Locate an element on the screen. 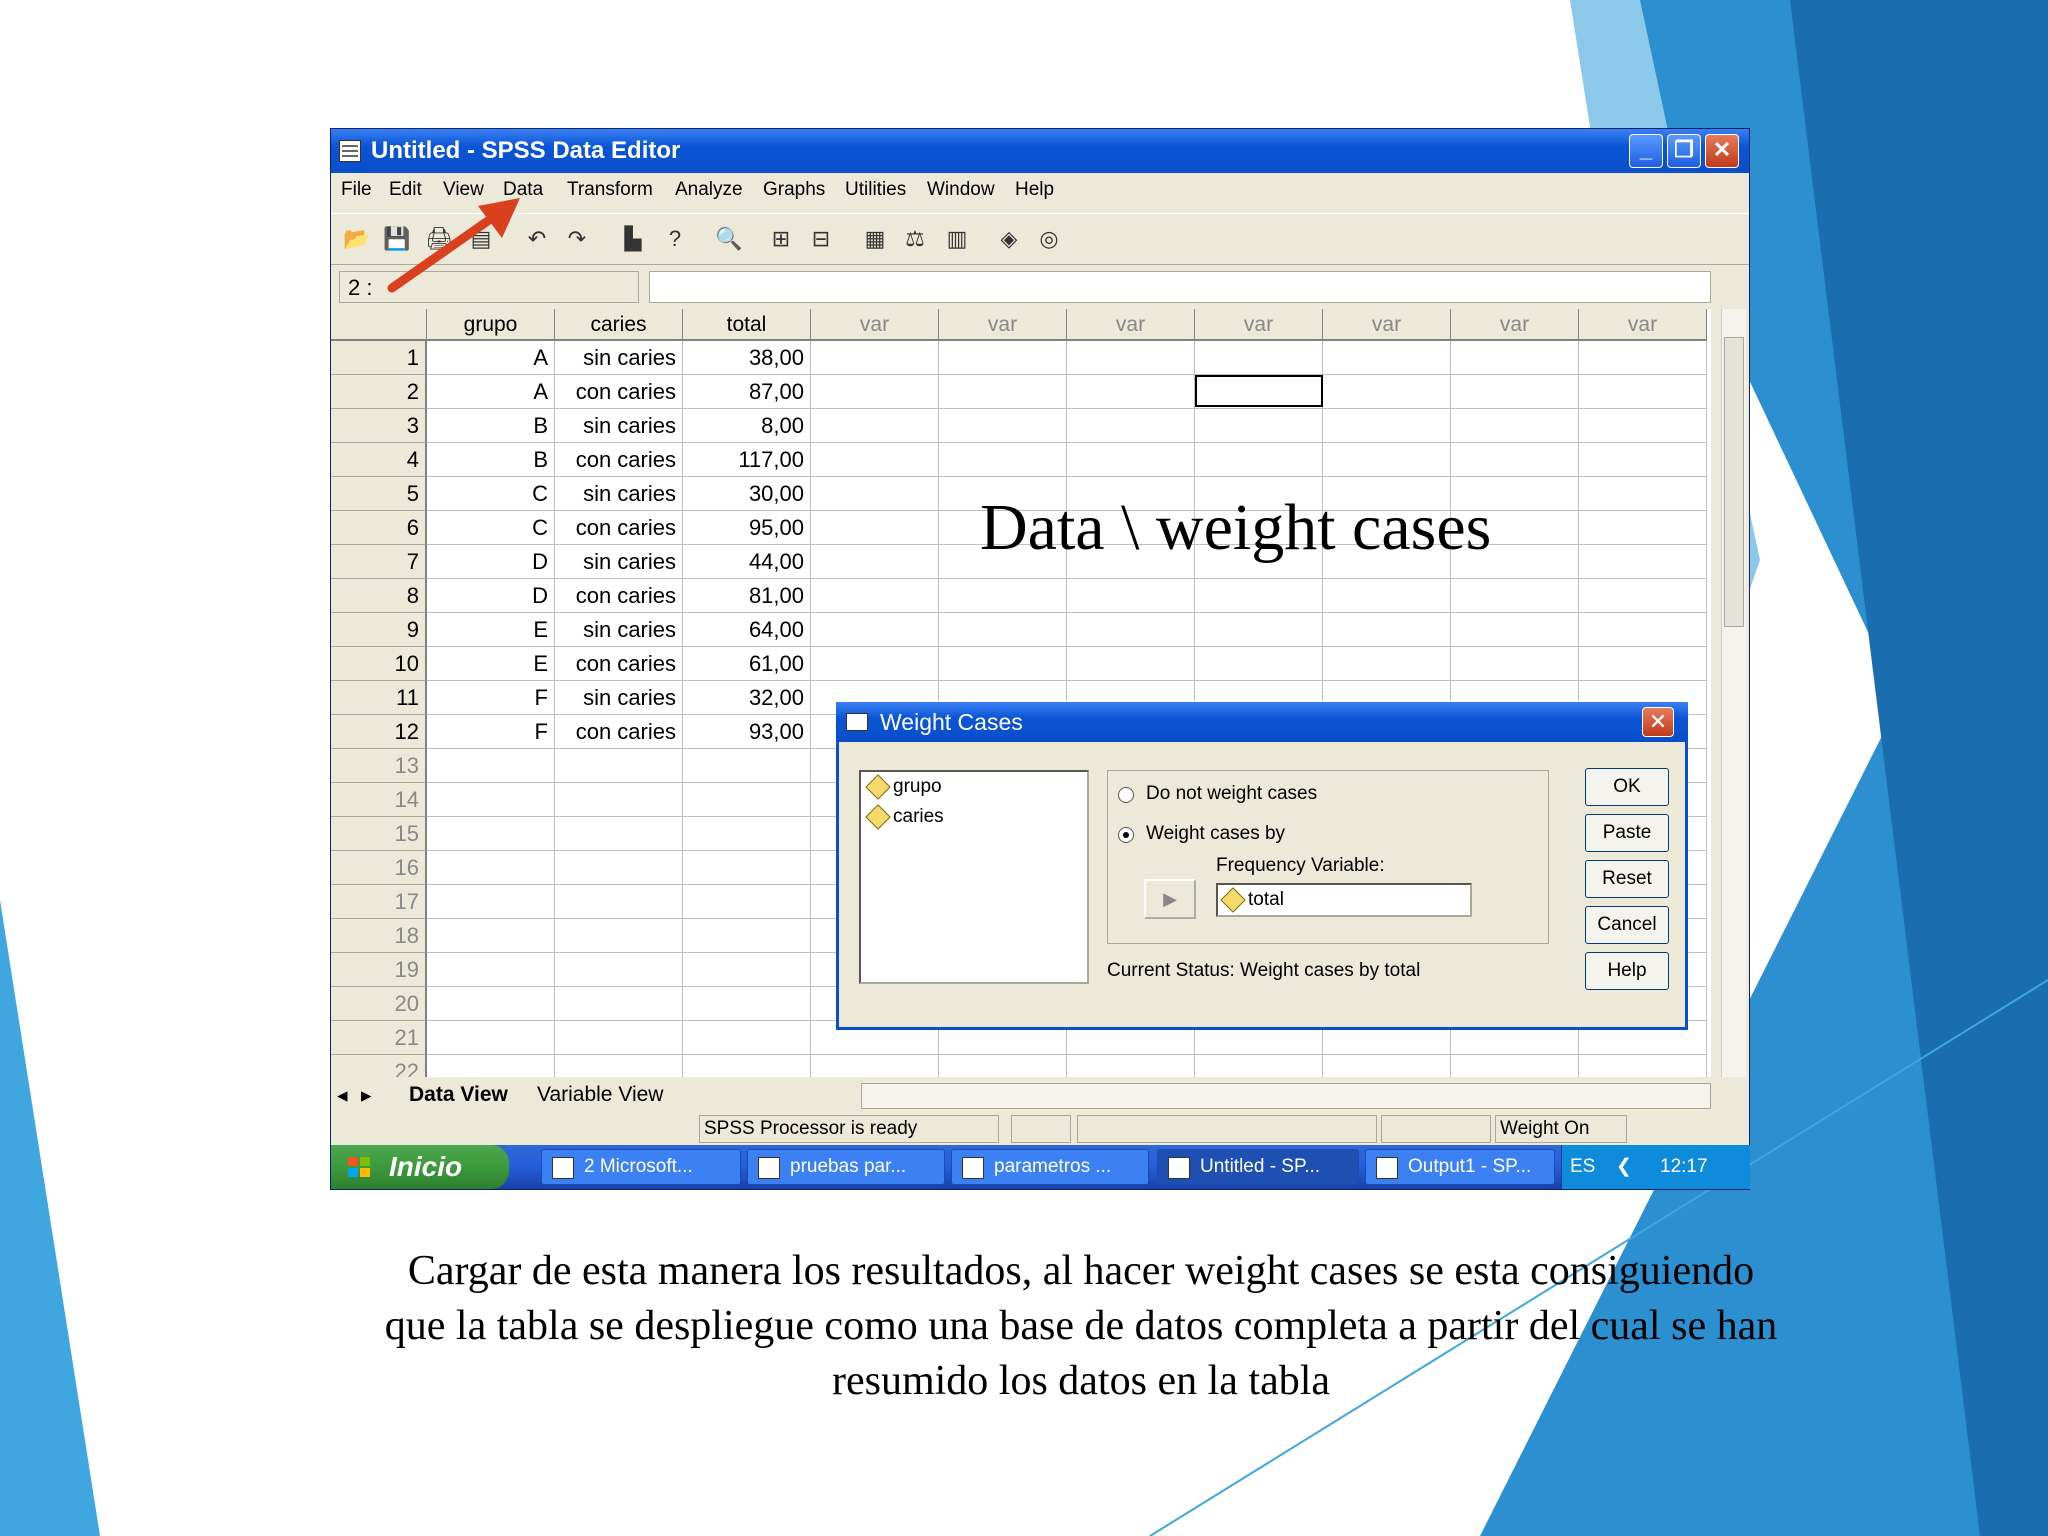  row-number: 22 is located at coordinates (379, 1066).